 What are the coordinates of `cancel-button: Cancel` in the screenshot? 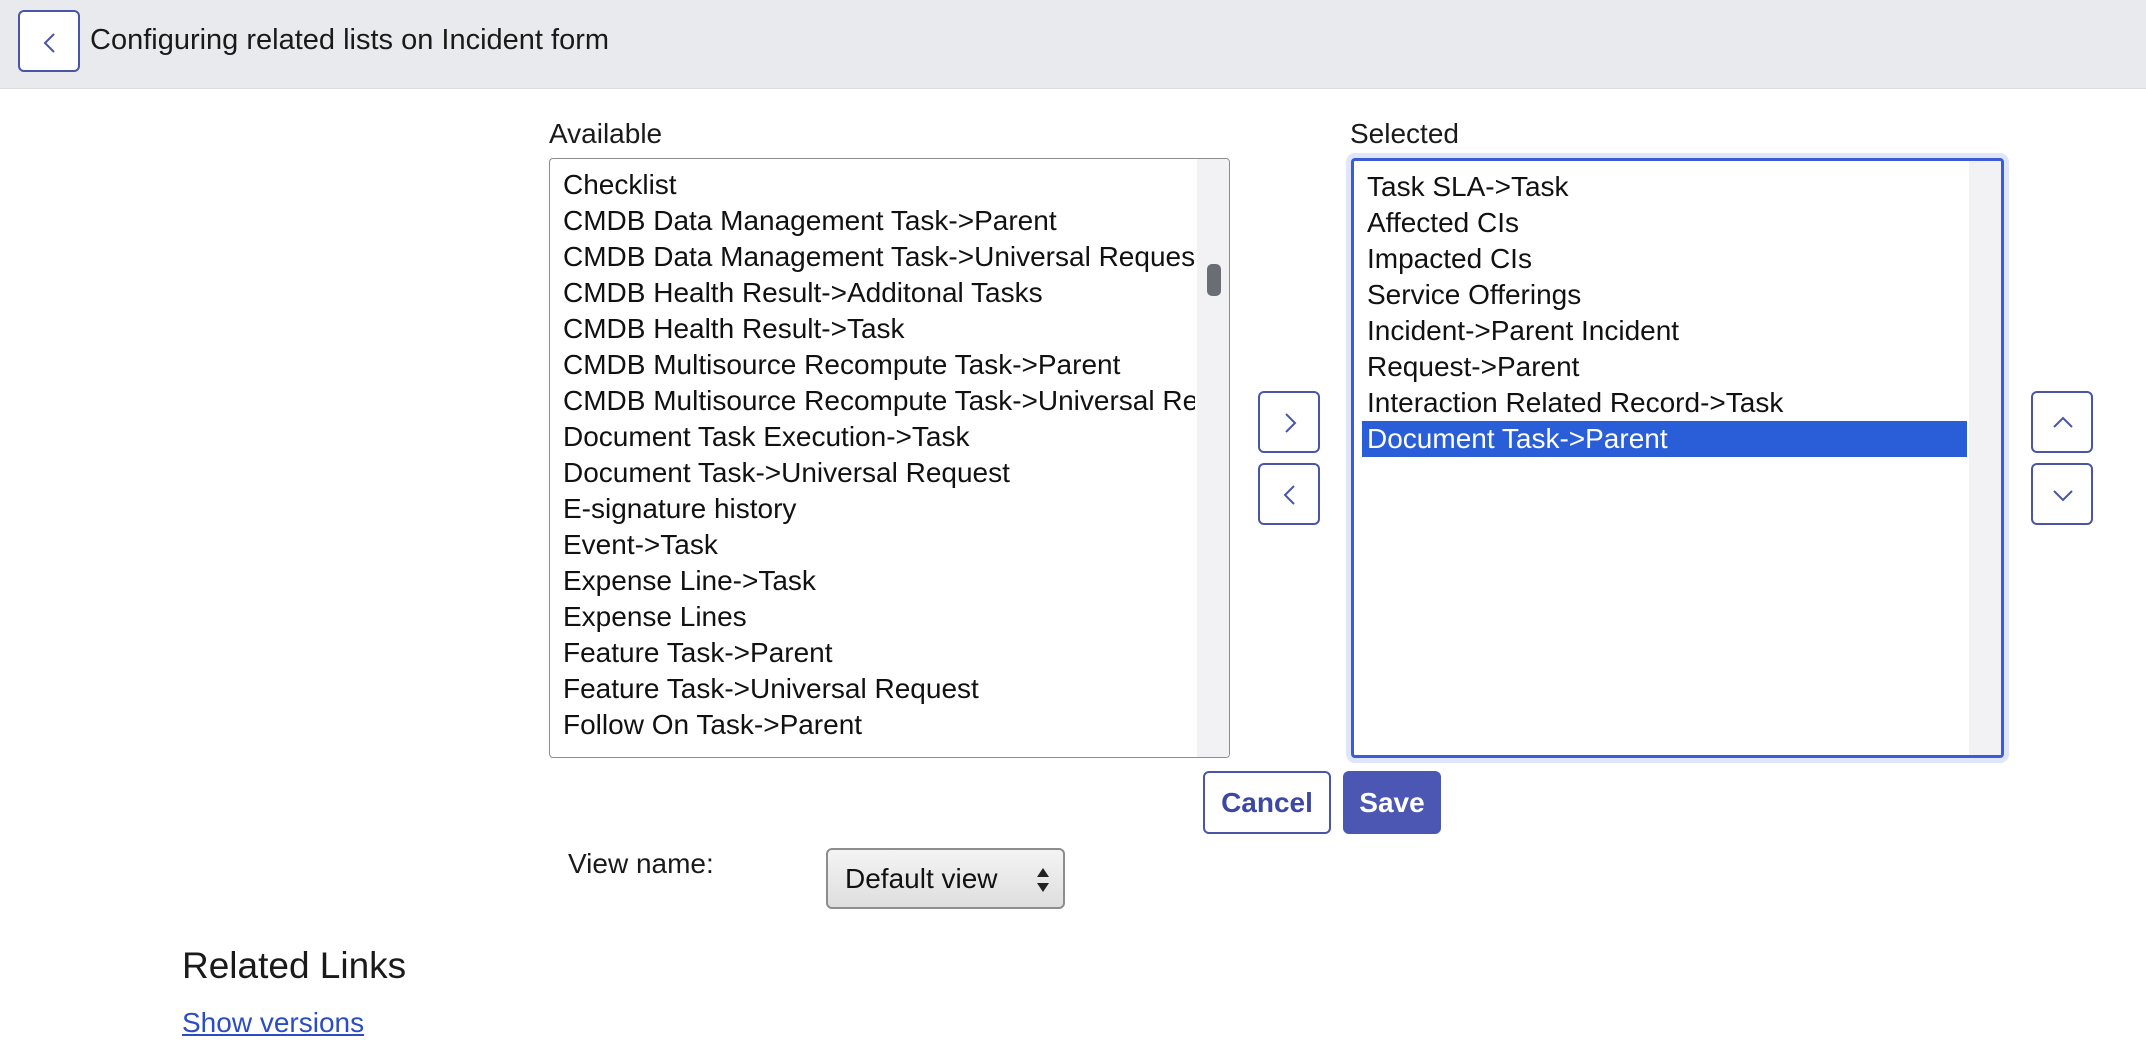 It's located at (1267, 802).